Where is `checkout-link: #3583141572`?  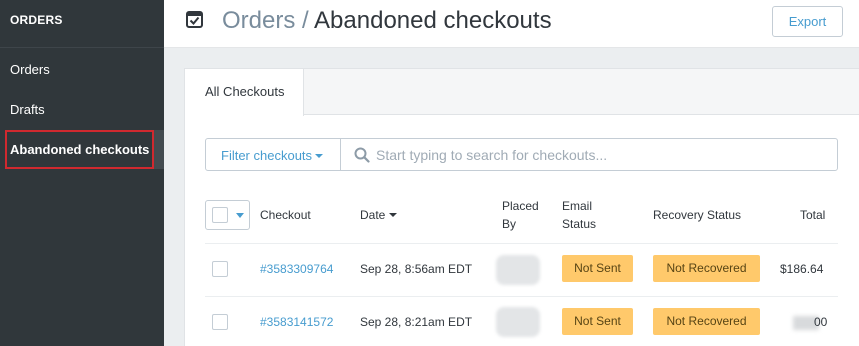 checkout-link: #3583141572 is located at coordinates (296, 322).